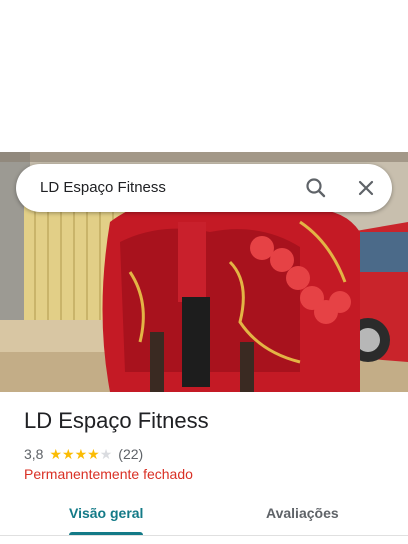 The image size is (408, 544). I want to click on star-rating: ★ ★ ★ ★ ★, so click(80, 454).